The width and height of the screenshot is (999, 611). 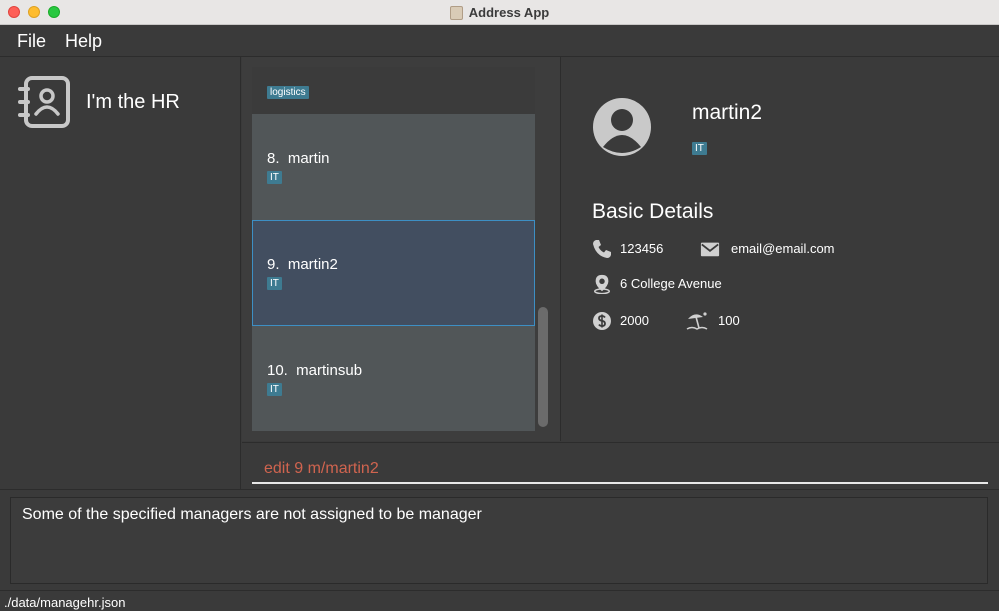 I want to click on command-area, so click(x=620, y=465).